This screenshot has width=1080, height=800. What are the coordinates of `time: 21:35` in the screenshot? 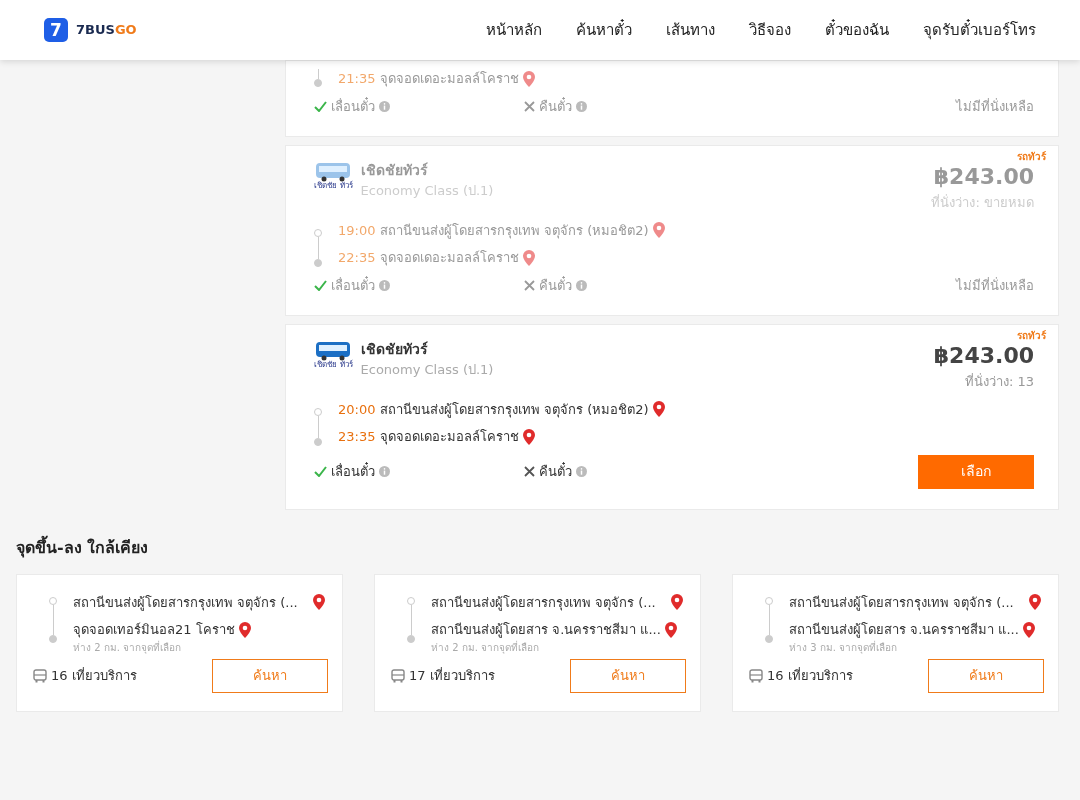 It's located at (357, 79).